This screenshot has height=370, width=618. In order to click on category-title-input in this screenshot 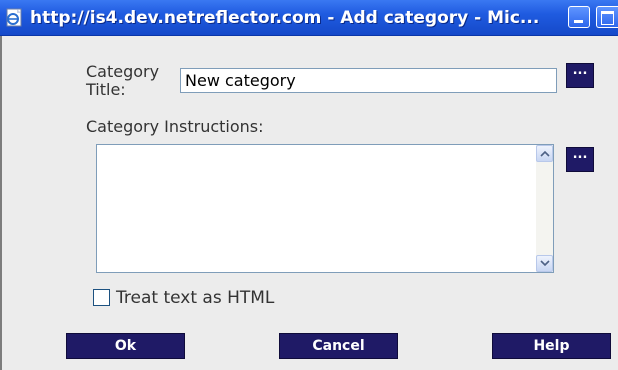, I will do `click(368, 80)`.